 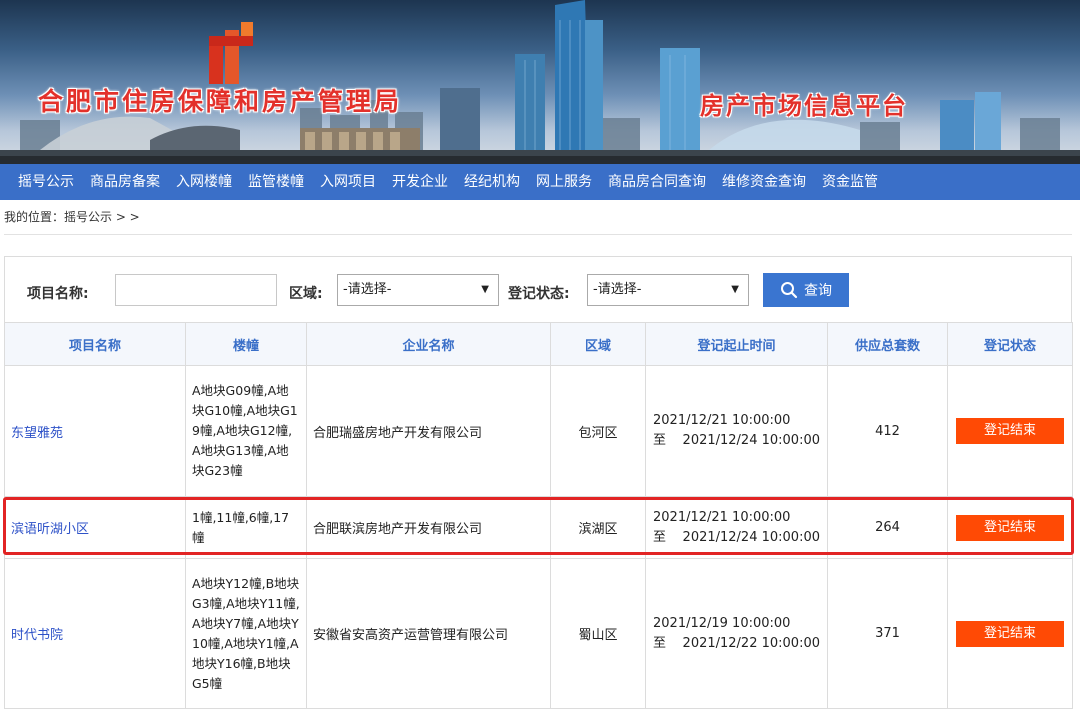 I want to click on breadcrumb: 我的位置：摇号公示 > >, so click(x=72, y=217).